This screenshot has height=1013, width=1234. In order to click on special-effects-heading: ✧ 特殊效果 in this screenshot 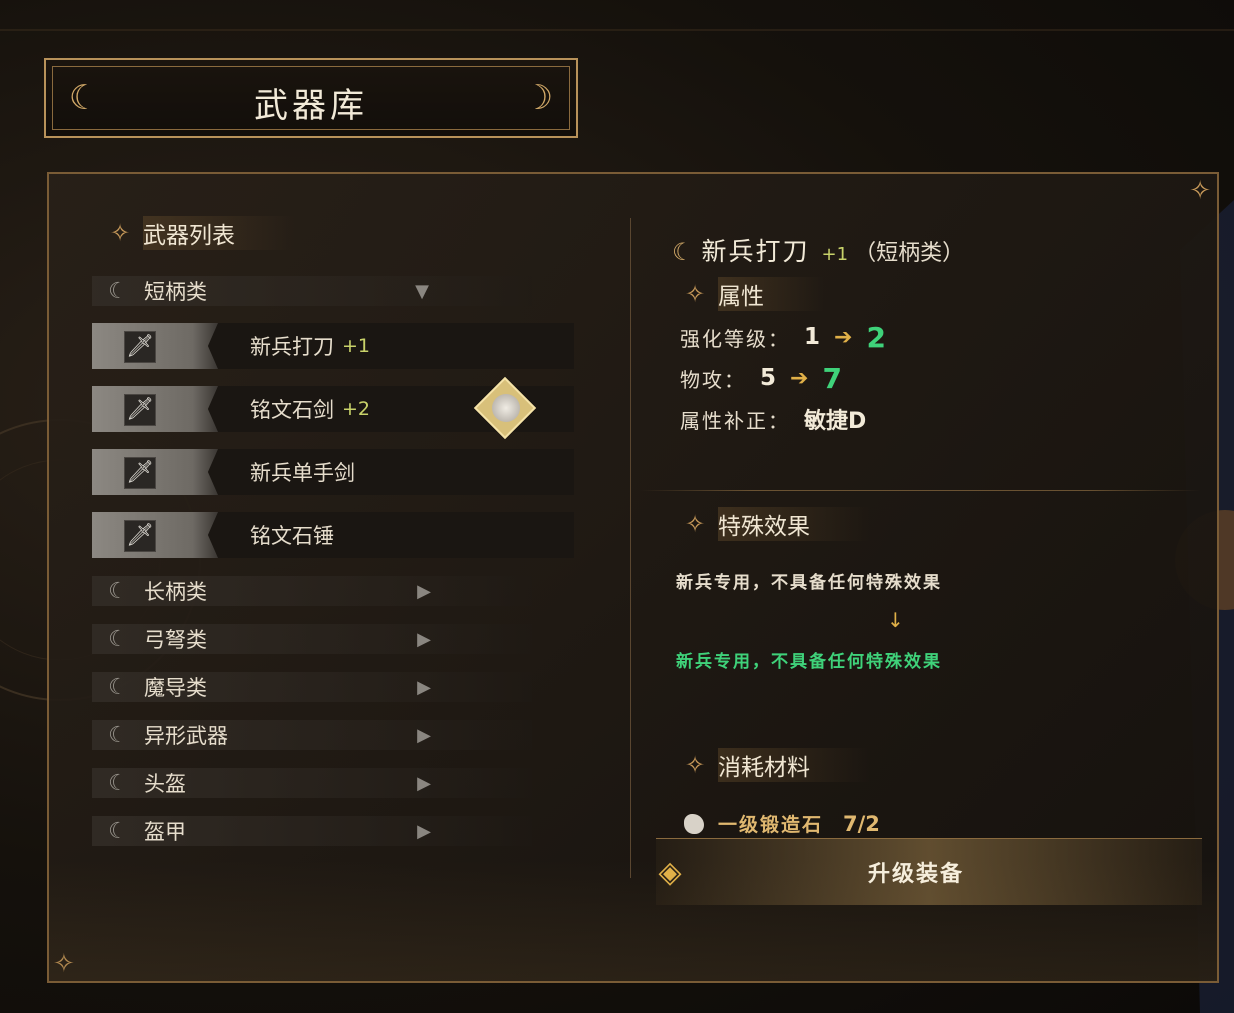, I will do `click(771, 524)`.